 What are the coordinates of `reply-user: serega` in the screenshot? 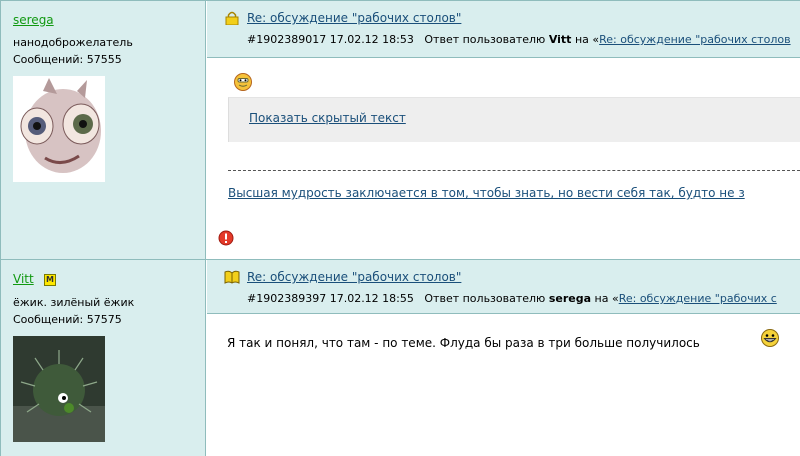 It's located at (570, 298).